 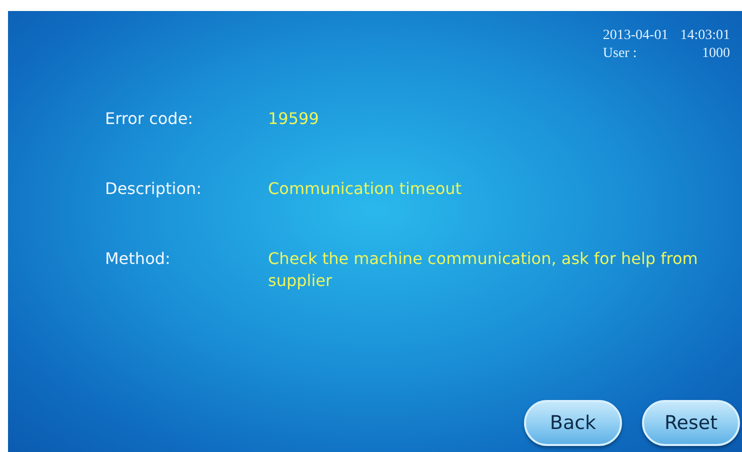 What do you see at coordinates (705, 36) in the screenshot?
I see `time-text: 14:03:01` at bounding box center [705, 36].